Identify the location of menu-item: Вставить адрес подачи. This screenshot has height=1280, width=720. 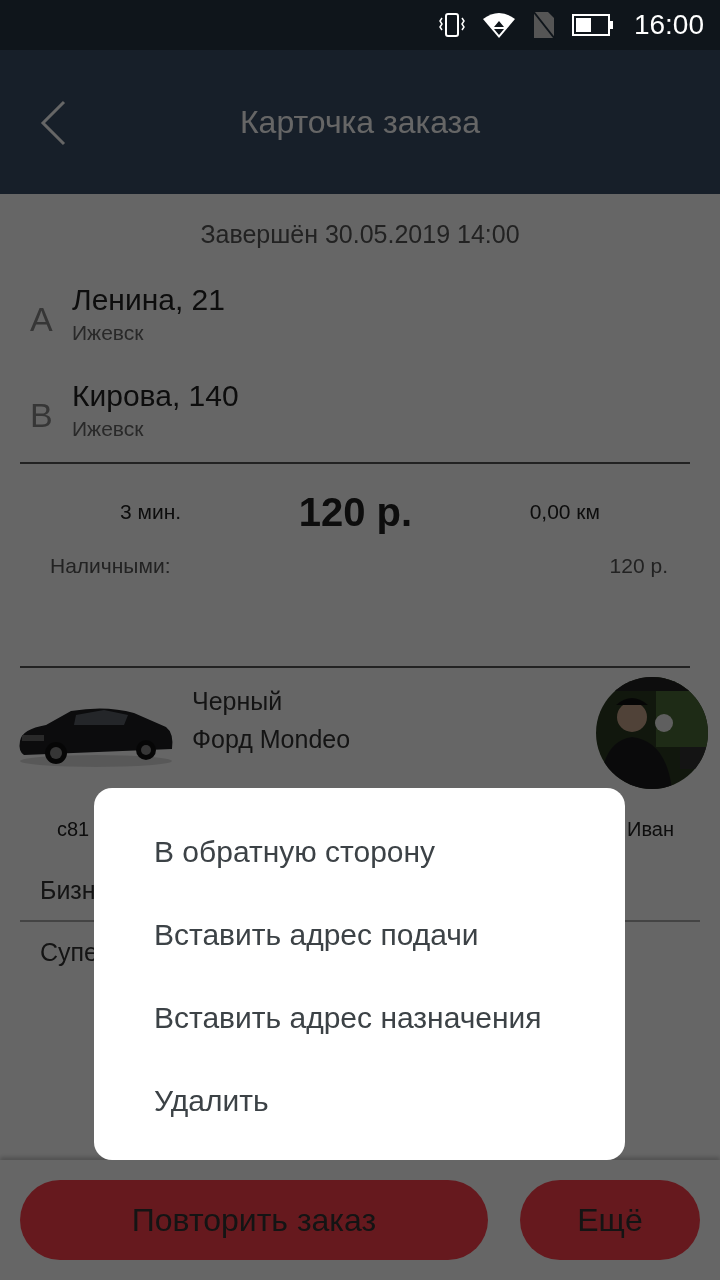
(359, 934).